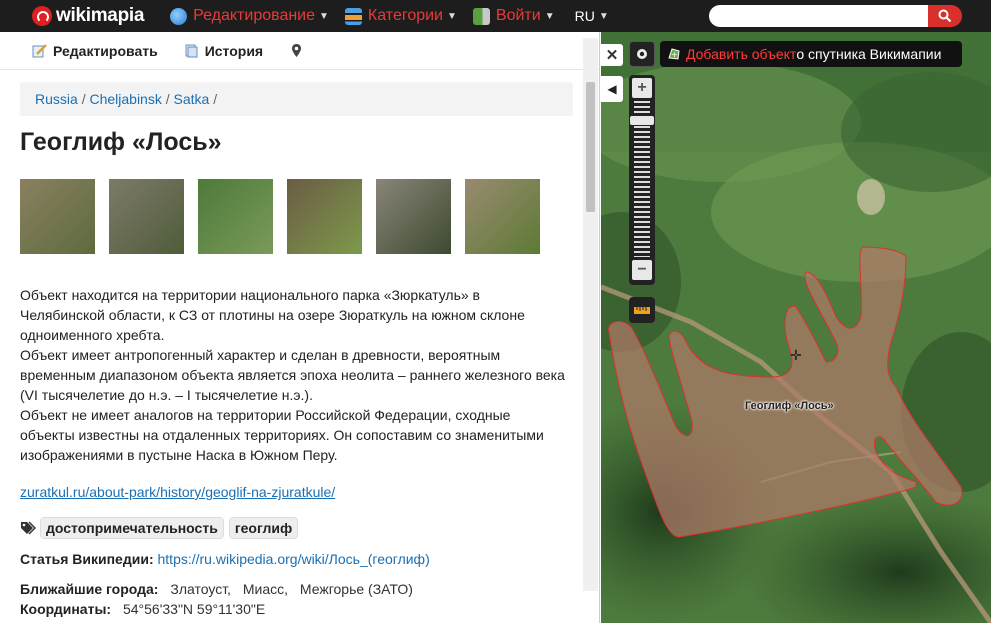  I want to click on photo-gallery, so click(287, 216).